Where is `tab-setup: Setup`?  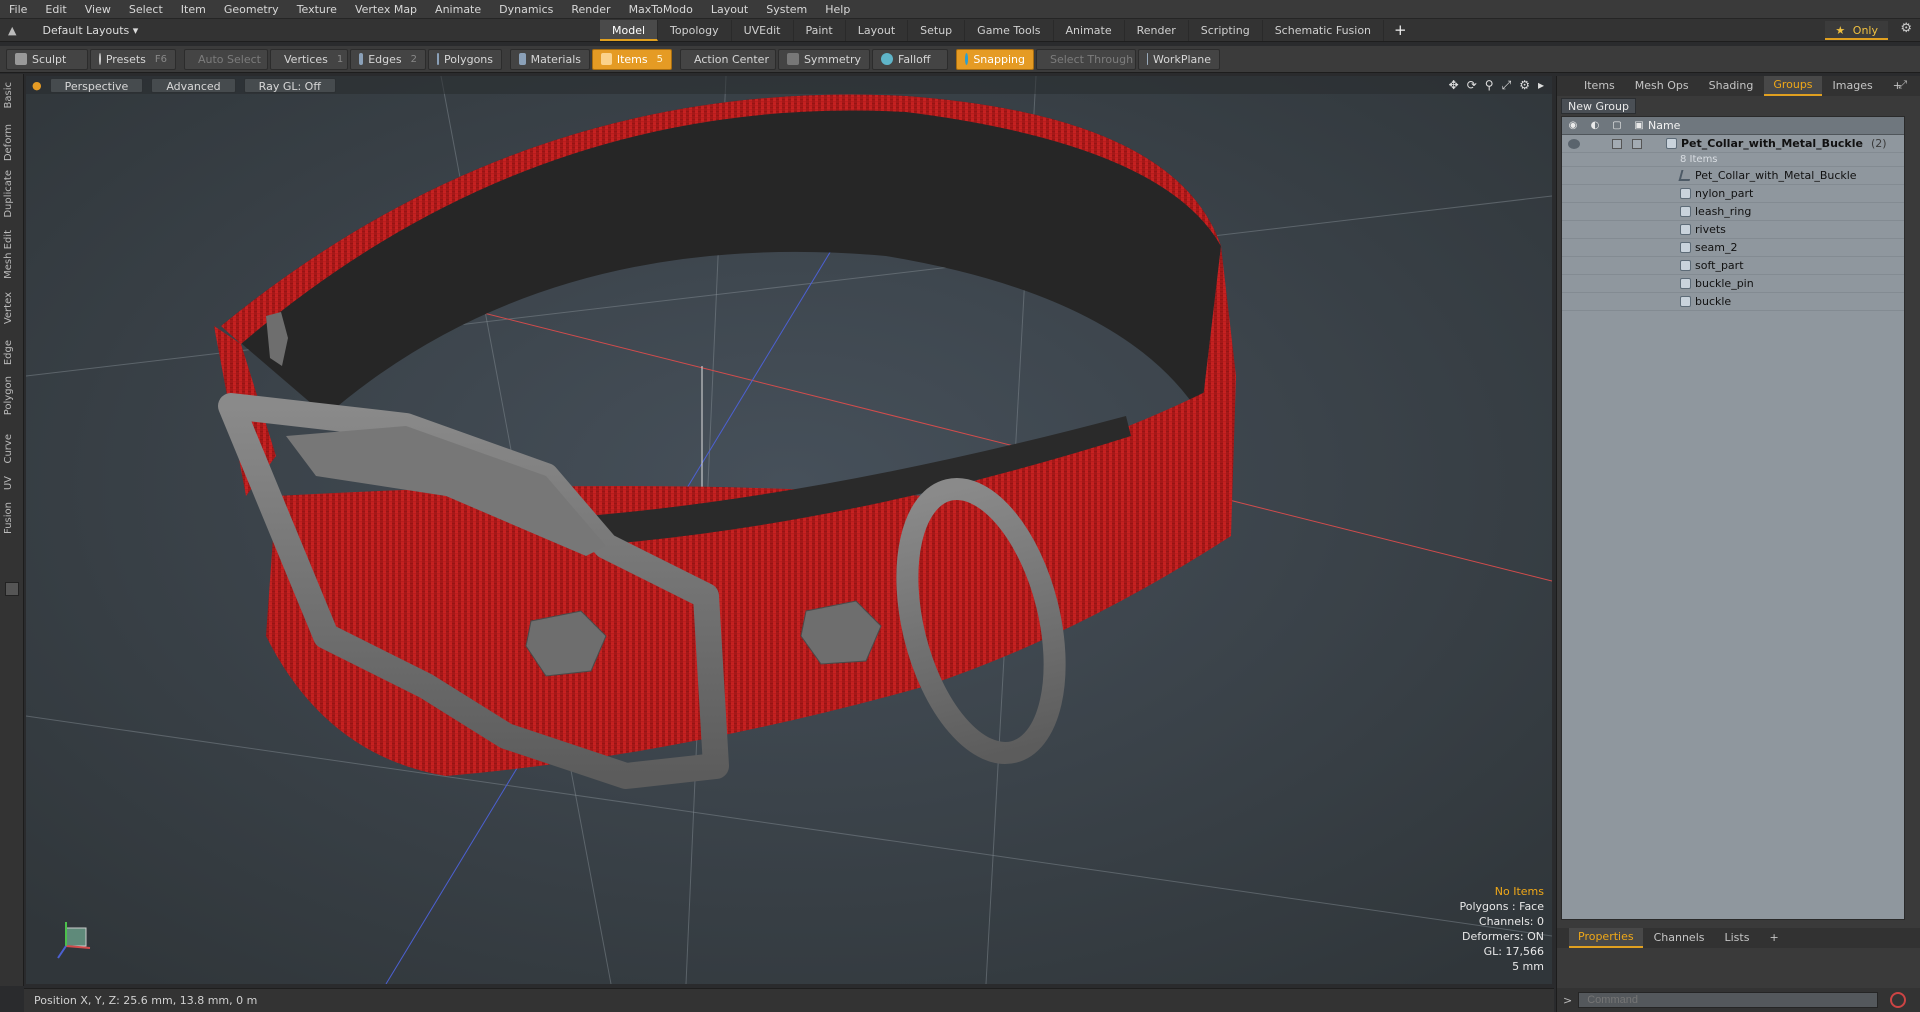 tab-setup: Setup is located at coordinates (937, 30).